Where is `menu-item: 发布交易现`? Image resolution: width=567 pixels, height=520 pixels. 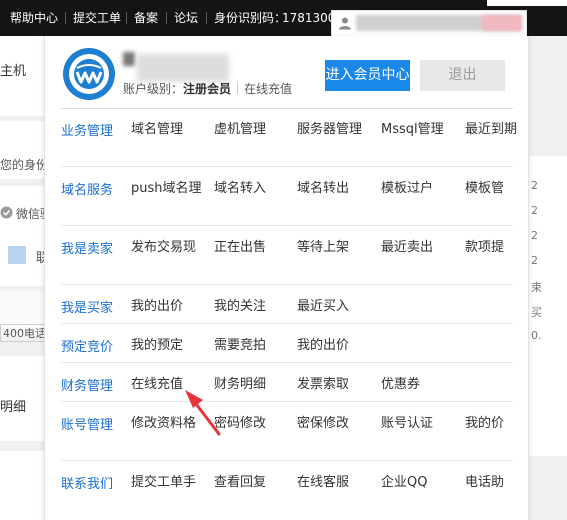
menu-item: 发布交易现 is located at coordinates (170, 247).